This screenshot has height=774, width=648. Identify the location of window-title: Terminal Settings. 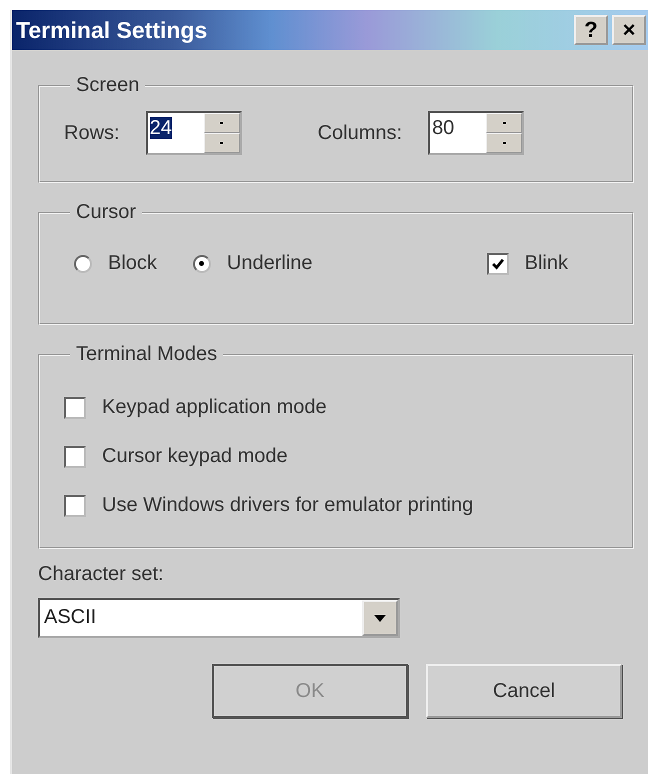
(112, 30).